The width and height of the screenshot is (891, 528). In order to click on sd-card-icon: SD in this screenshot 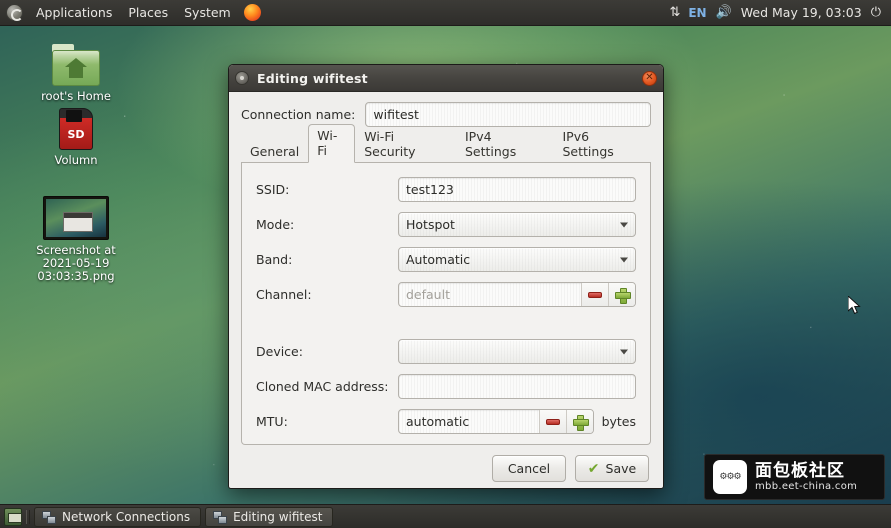, I will do `click(76, 129)`.